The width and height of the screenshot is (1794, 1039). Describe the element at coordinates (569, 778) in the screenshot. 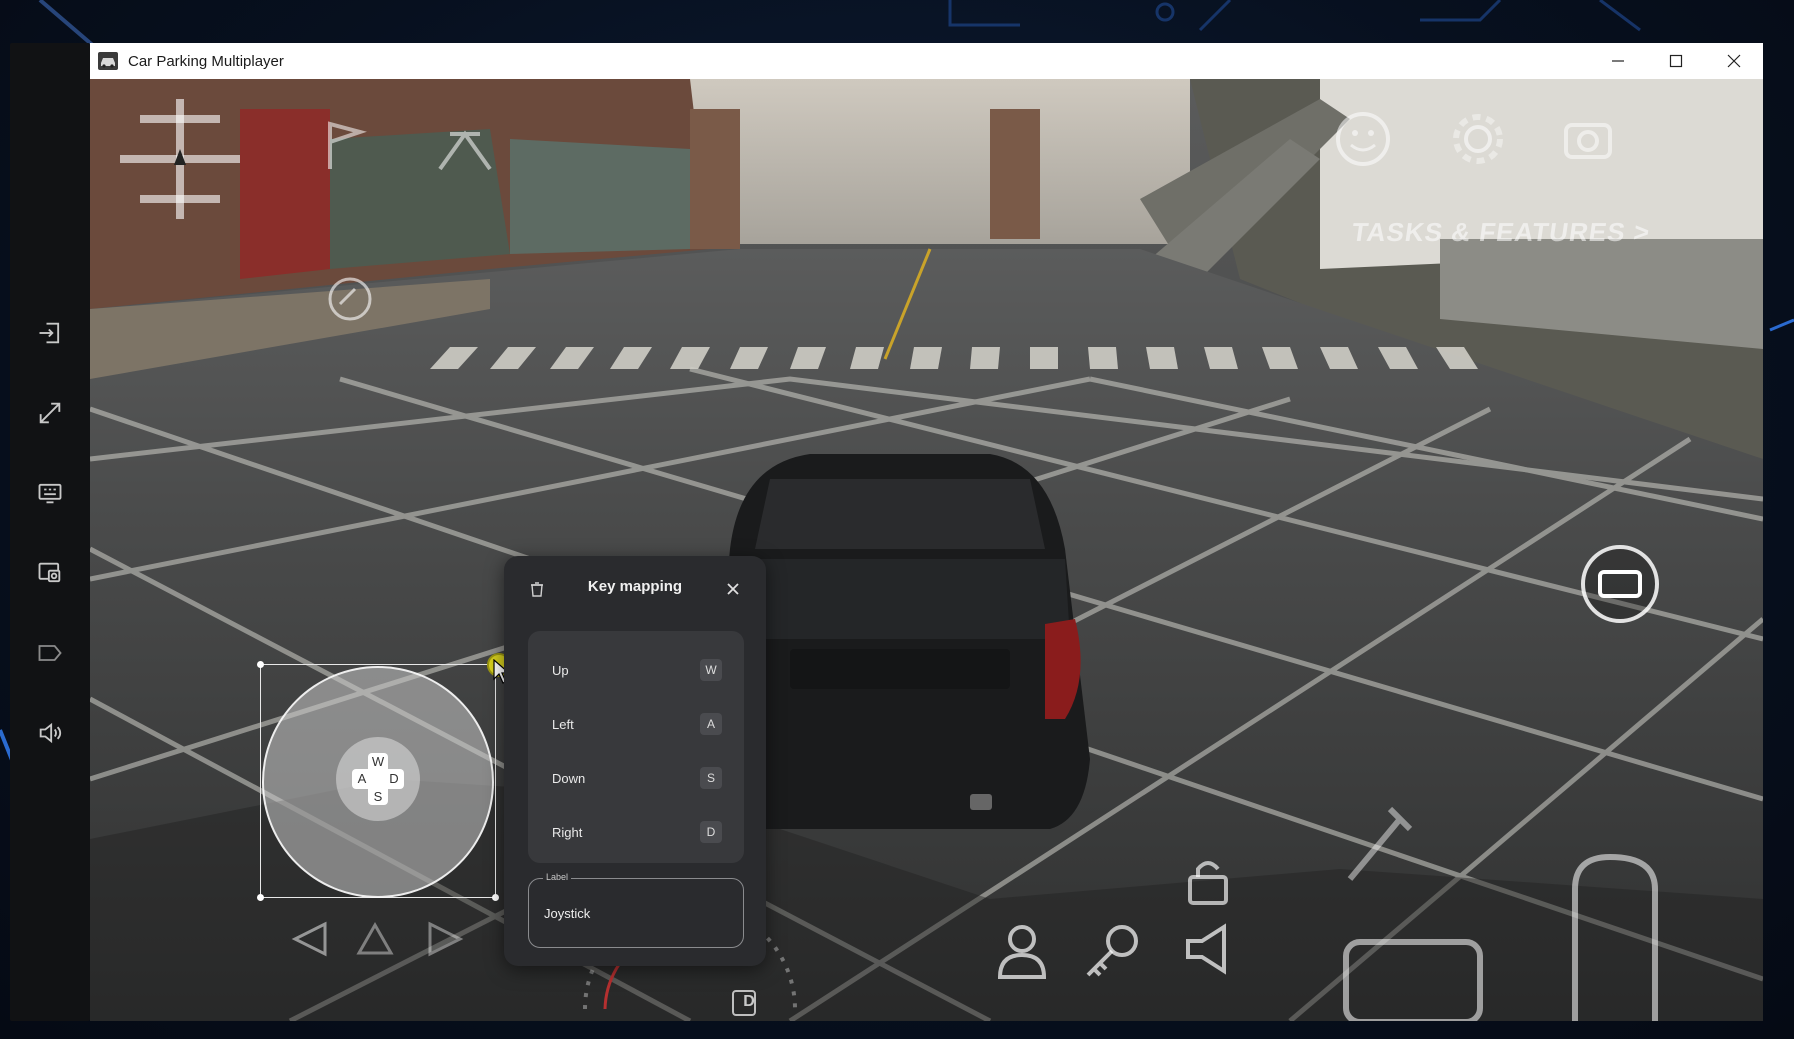

I see `mapping-label: Down` at that location.